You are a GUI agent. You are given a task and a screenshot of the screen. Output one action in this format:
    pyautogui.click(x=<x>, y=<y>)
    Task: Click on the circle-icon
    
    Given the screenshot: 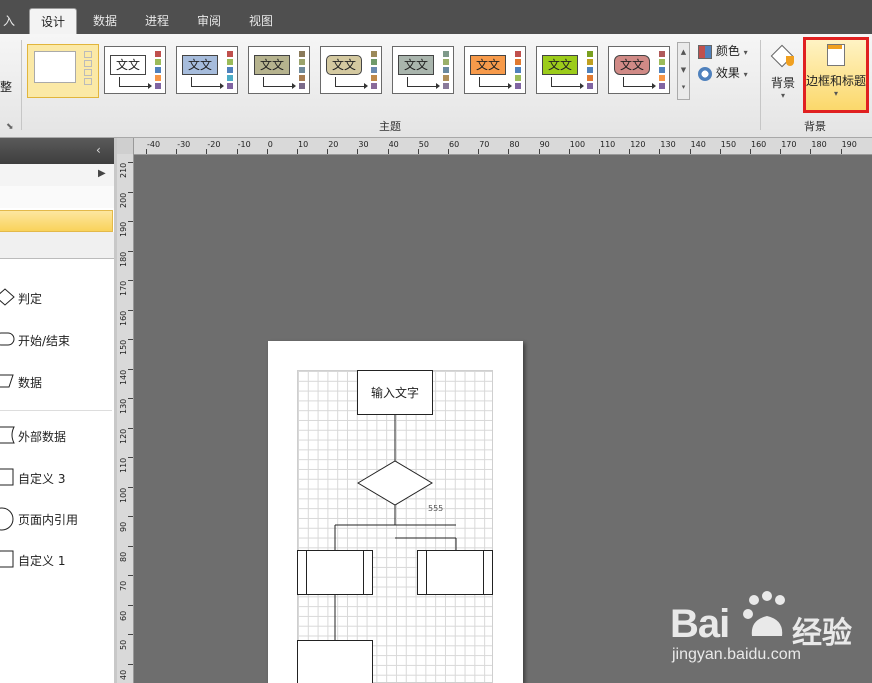 What is the action you would take?
    pyautogui.click(x=7, y=519)
    